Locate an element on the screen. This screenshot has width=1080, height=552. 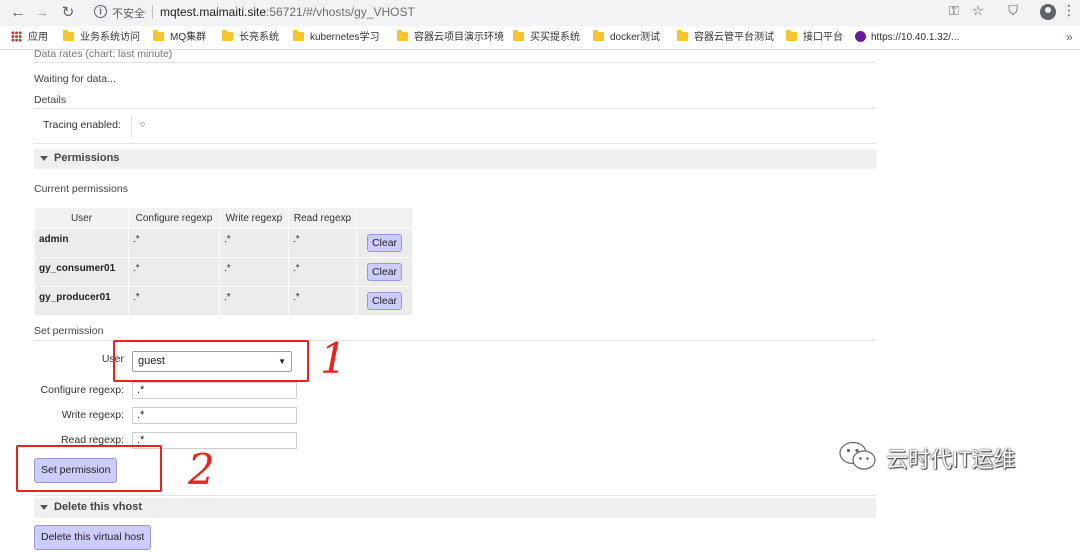
watermark-text: 云时代IT运维 is located at coordinates (951, 459).